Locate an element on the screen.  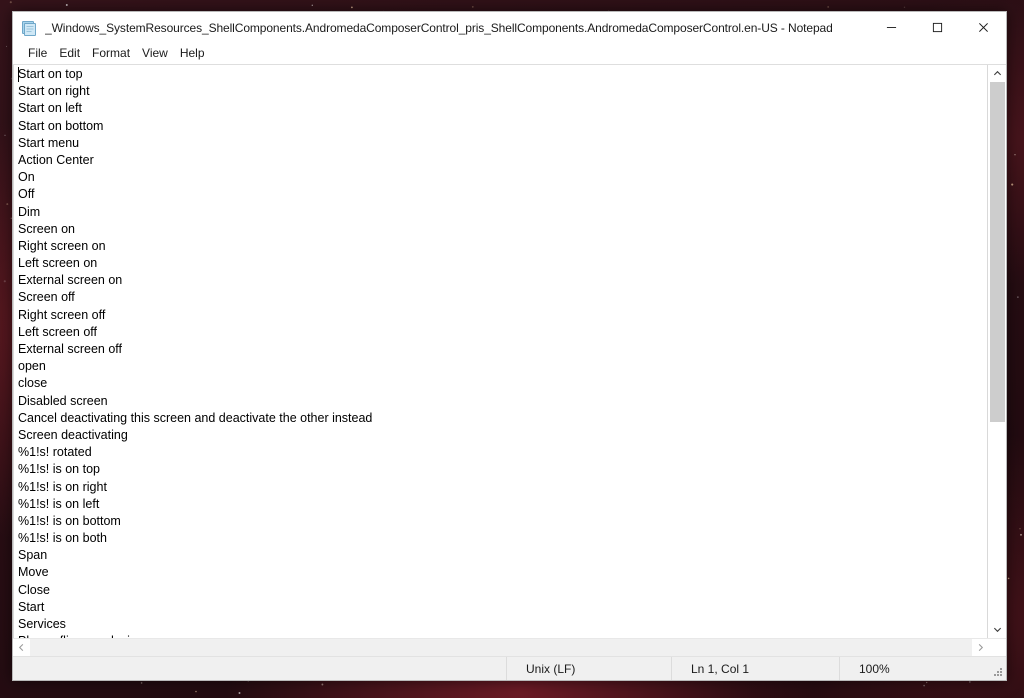
status-bar: Unix (LF) Ln 1, Col 1 100% is located at coordinates (509, 668).